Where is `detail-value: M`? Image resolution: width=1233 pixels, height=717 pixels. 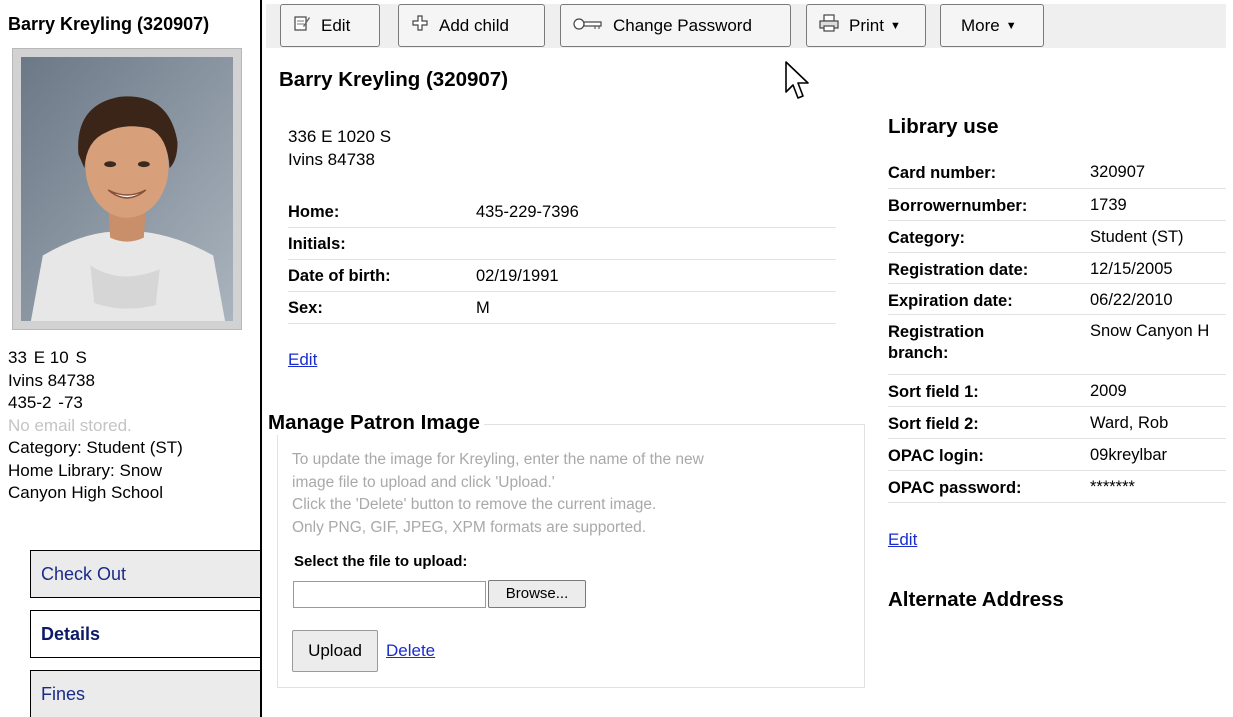 detail-value: M is located at coordinates (483, 308).